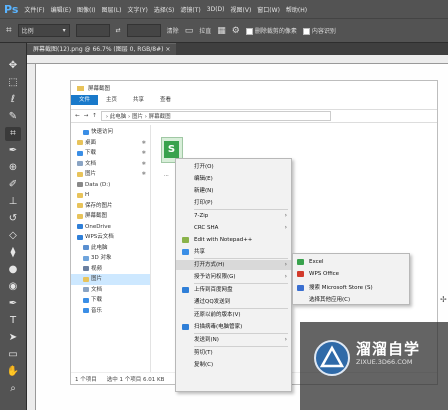 Image resolution: width=448 pixels, height=410 pixels. Describe the element at coordinates (13, 100) in the screenshot. I see `lasso-tool-icon: ℓ` at that location.